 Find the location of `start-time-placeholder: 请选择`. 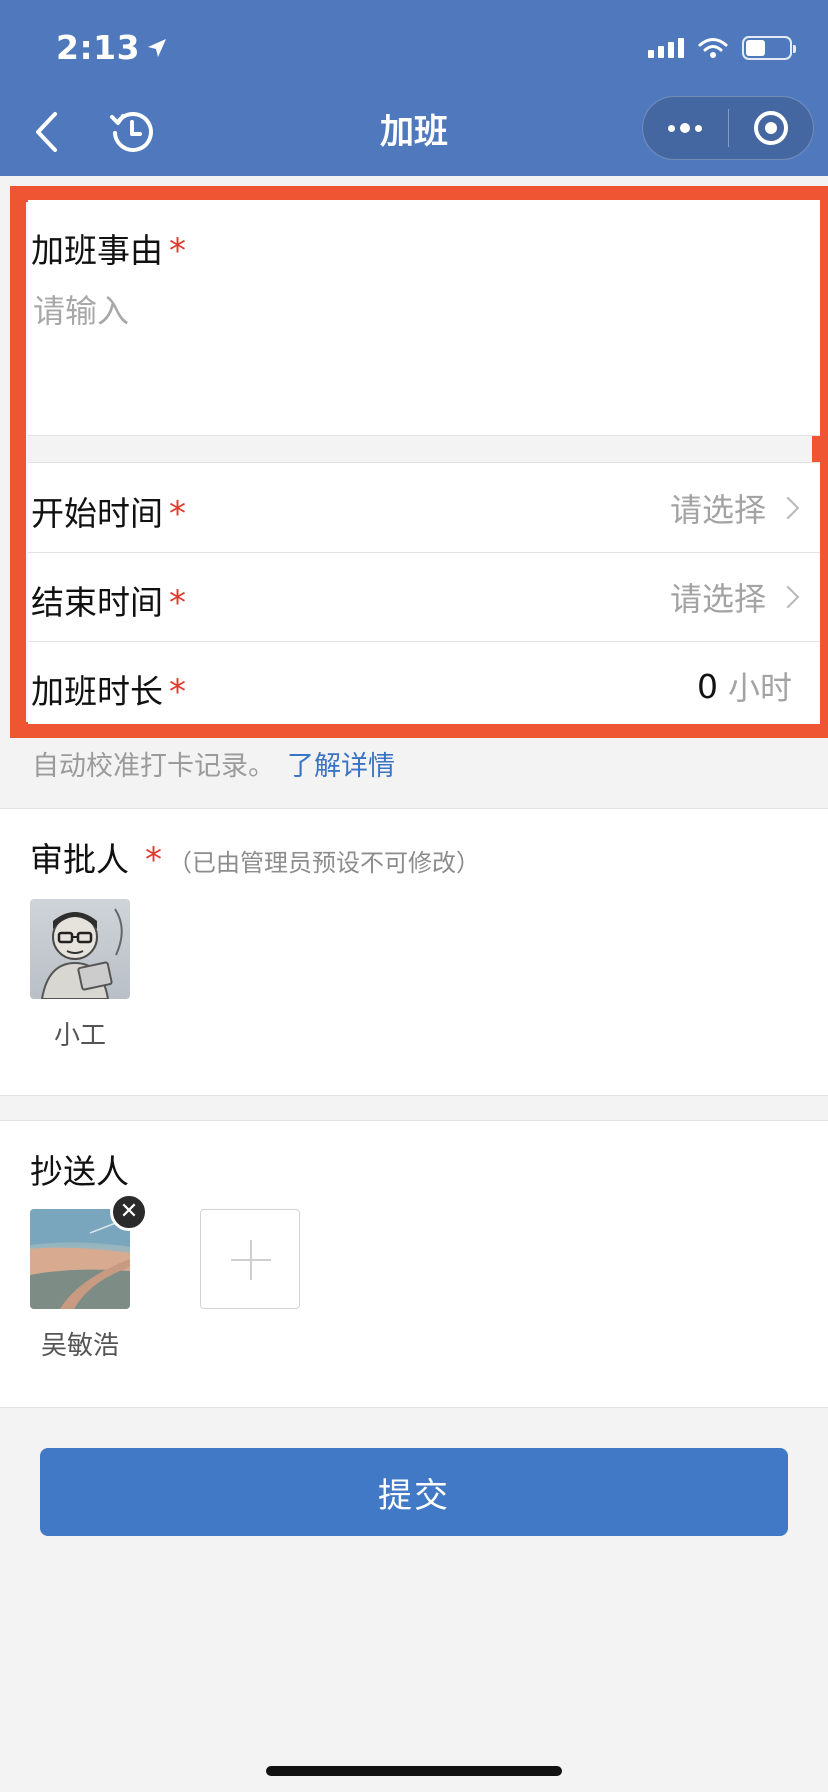

start-time-placeholder: 请选择 is located at coordinates (717, 510).